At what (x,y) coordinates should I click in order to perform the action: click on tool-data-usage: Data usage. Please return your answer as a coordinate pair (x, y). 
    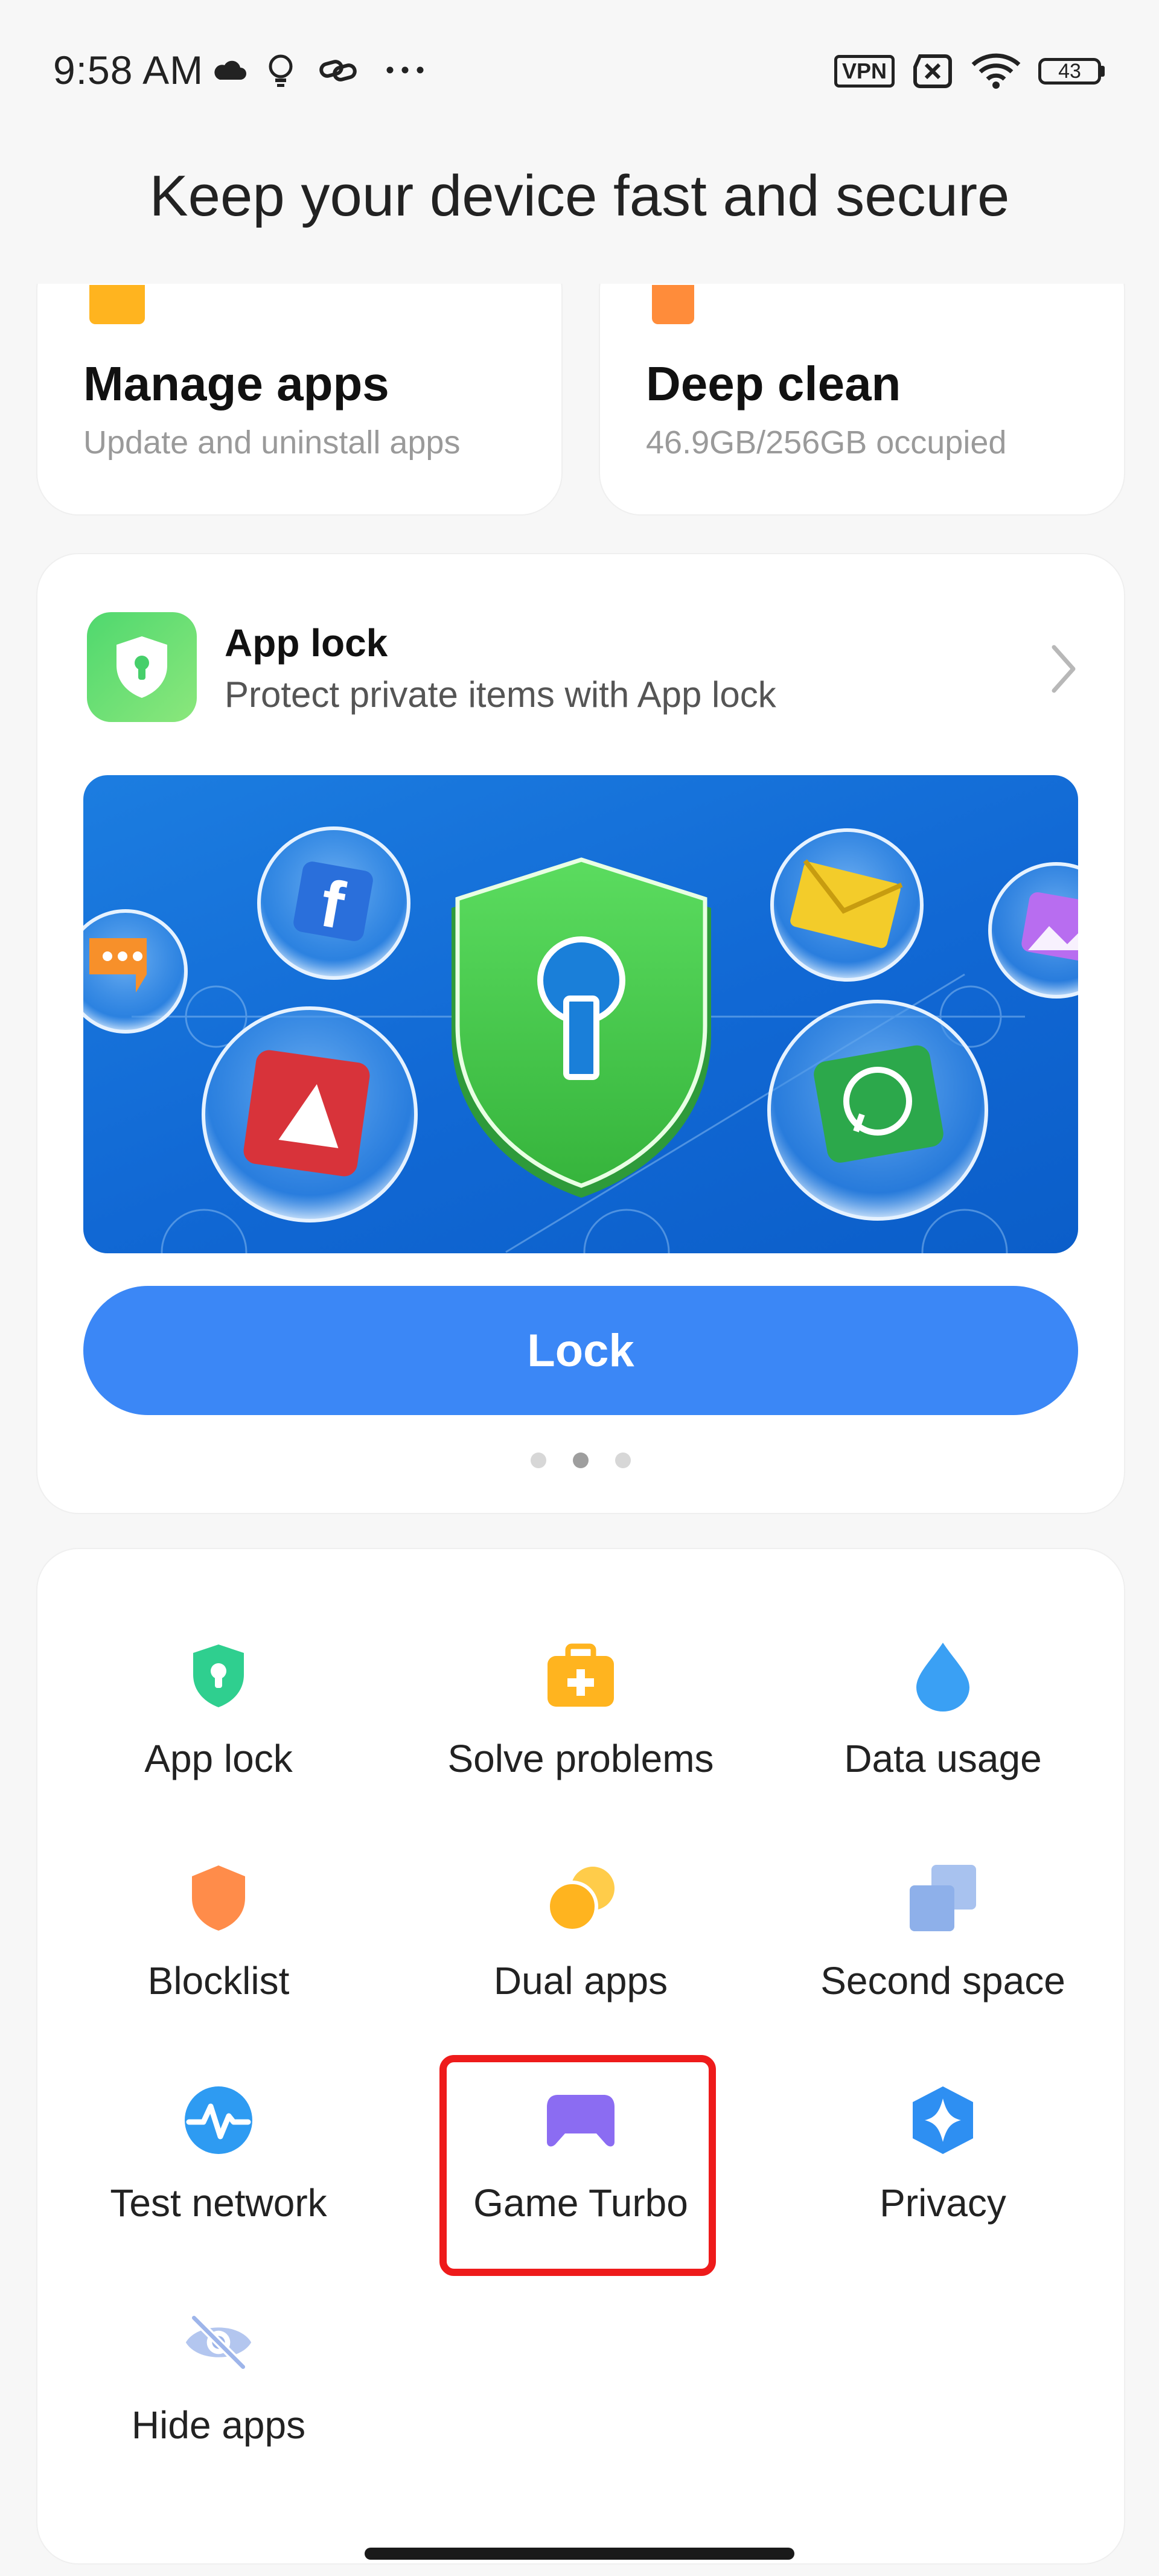
    Looking at the image, I should click on (943, 1665).